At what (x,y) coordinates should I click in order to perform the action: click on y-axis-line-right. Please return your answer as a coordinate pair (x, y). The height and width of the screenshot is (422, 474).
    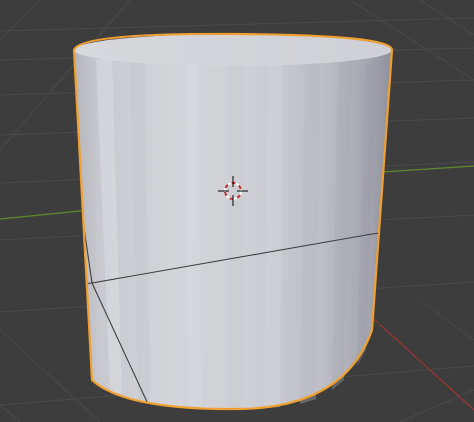
    Looking at the image, I should click on (427, 169).